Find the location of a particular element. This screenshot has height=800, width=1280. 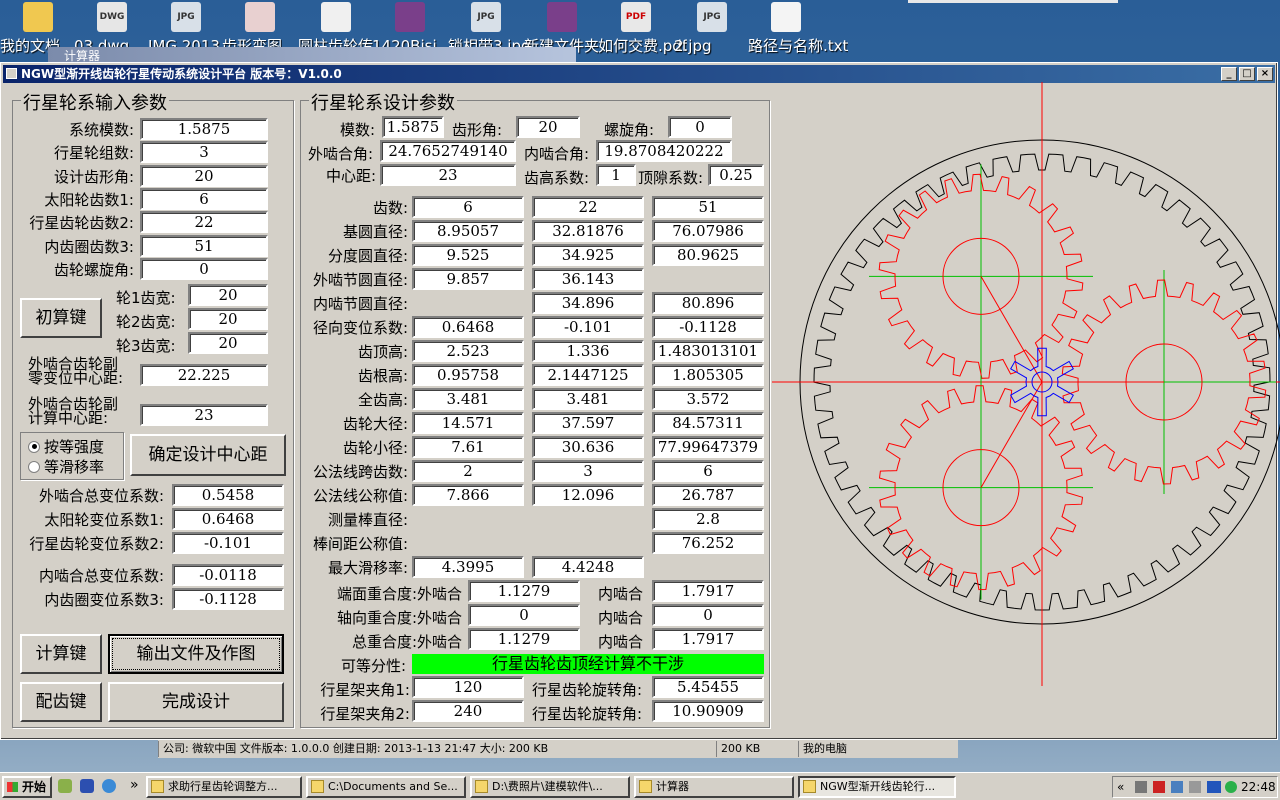

design-value-field: 76.252 is located at coordinates (708, 543).